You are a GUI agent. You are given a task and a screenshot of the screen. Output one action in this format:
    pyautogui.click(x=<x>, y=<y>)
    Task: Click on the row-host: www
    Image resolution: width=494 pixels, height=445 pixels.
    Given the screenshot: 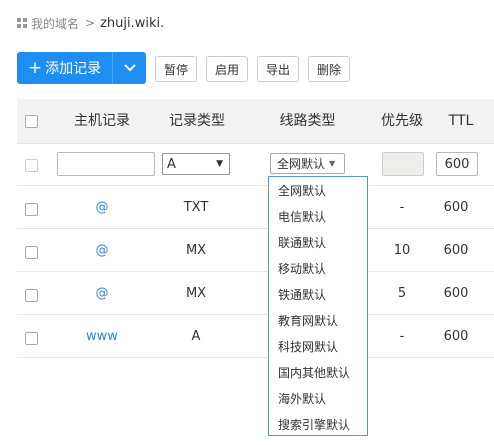 What is the action you would take?
    pyautogui.click(x=102, y=336)
    